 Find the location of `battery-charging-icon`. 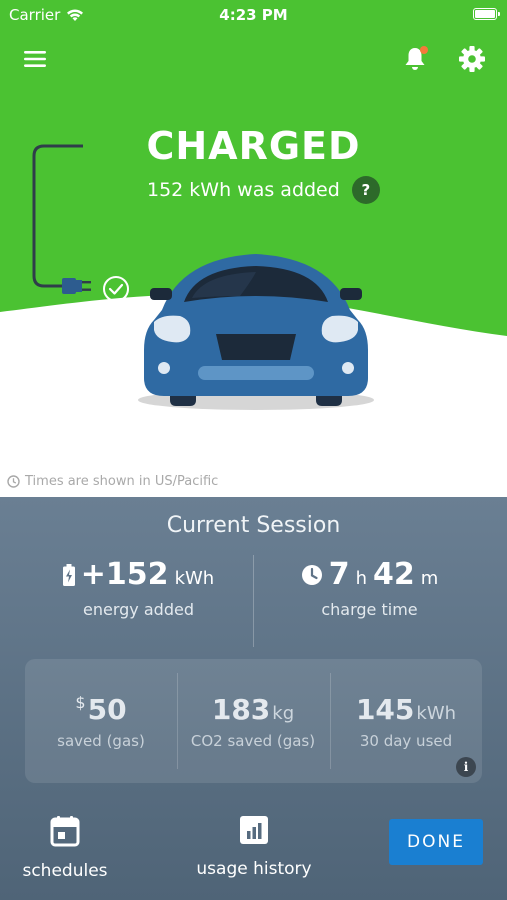

battery-charging-icon is located at coordinates (68, 574).